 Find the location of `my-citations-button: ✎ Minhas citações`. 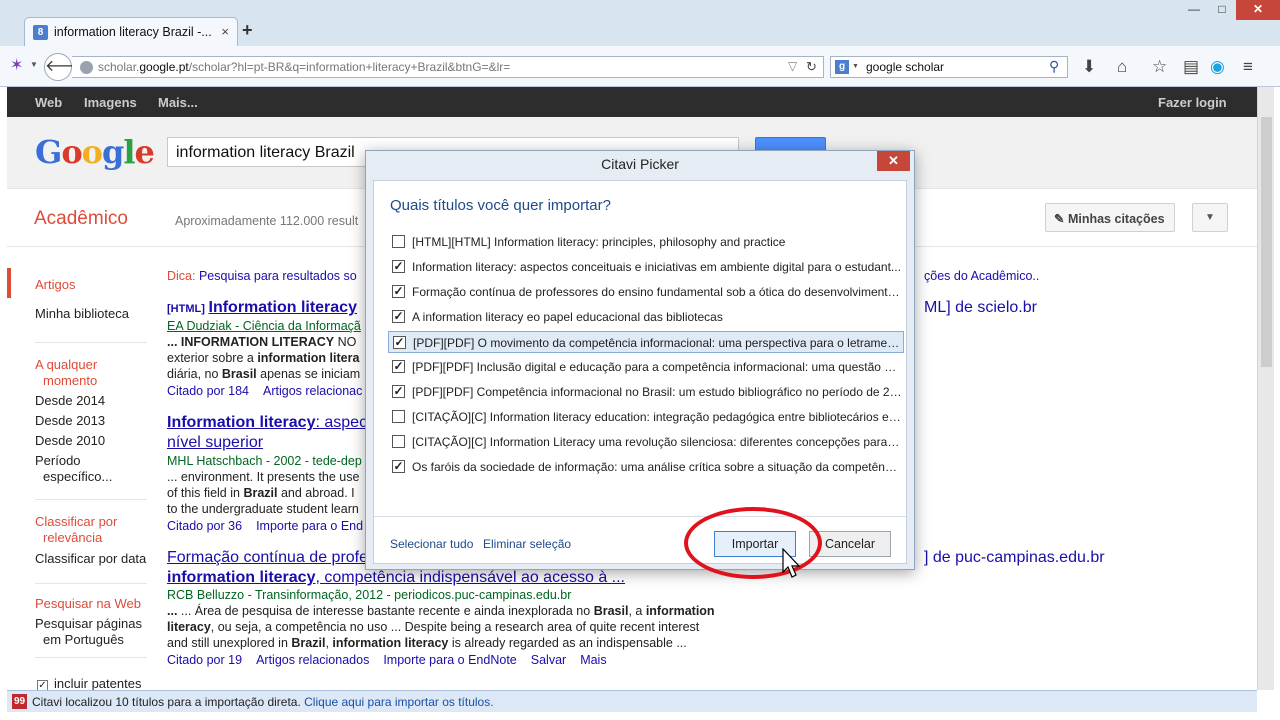

my-citations-button: ✎ Minhas citações is located at coordinates (1110, 217).